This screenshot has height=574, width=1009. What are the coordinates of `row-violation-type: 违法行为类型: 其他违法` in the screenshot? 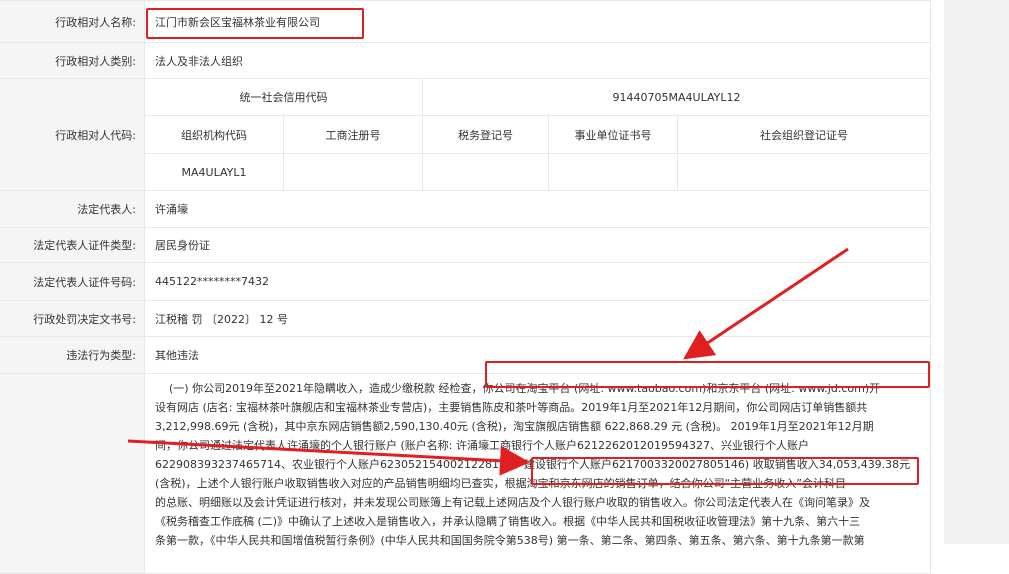 It's located at (466, 355).